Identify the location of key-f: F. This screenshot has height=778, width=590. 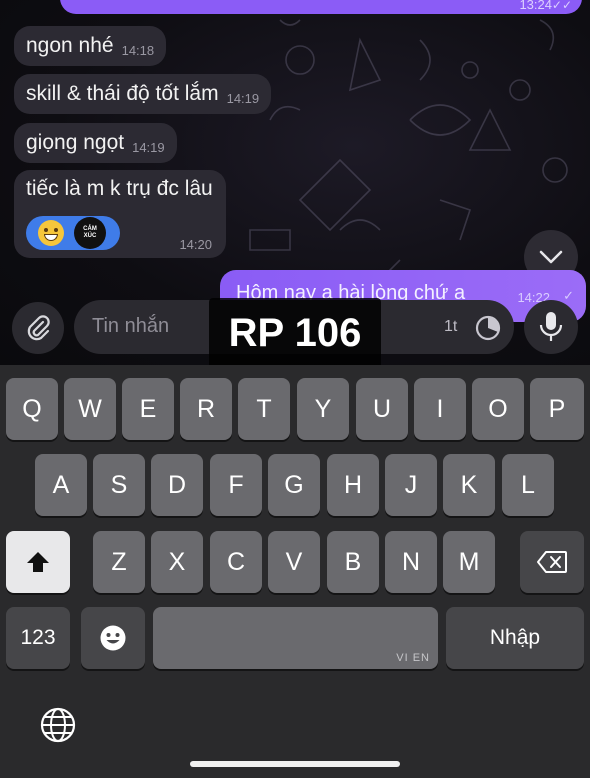
(236, 485).